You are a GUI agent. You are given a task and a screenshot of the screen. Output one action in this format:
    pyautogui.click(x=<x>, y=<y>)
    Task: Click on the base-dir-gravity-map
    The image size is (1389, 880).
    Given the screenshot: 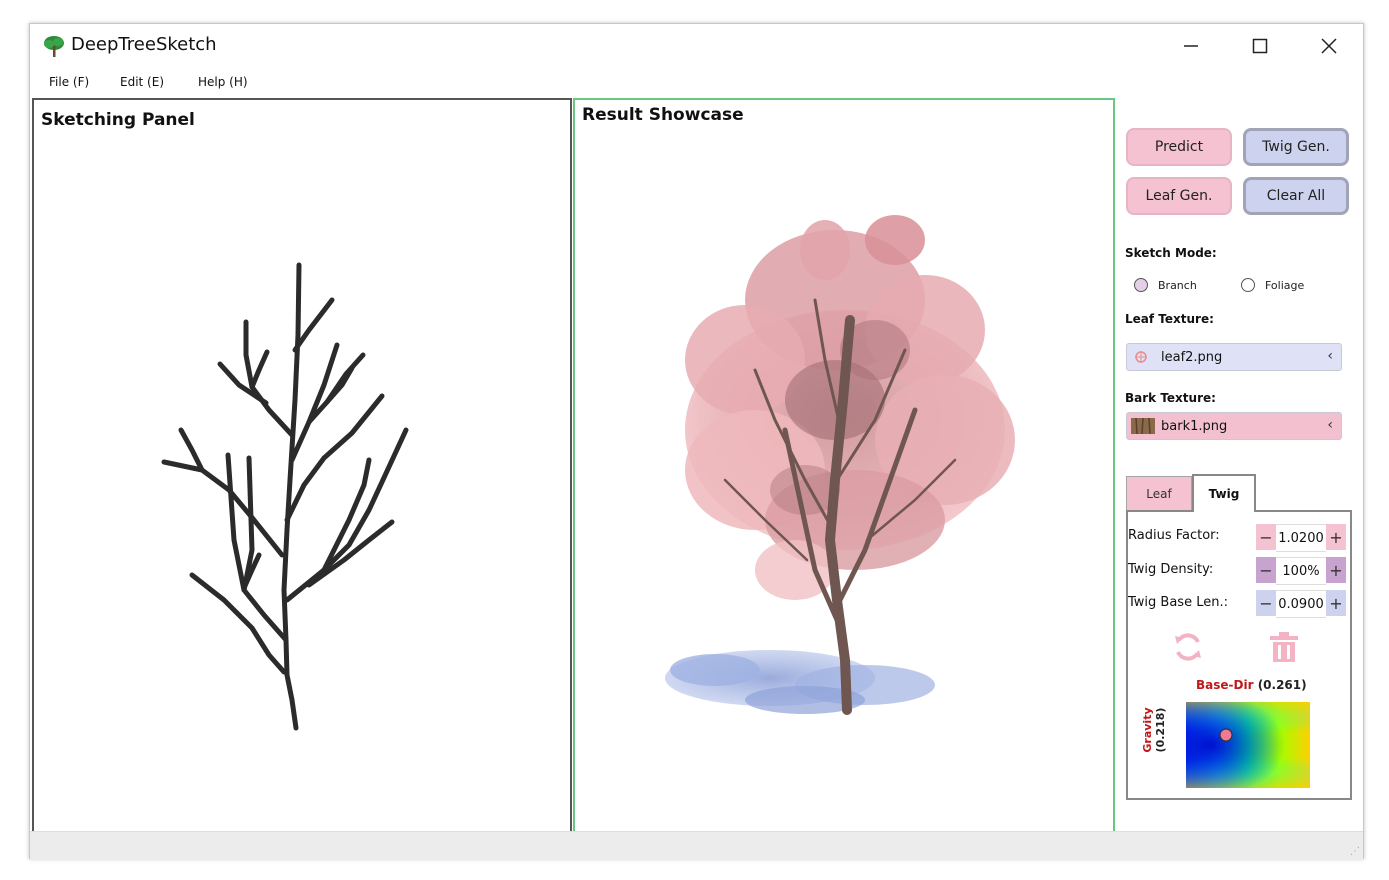 What is the action you would take?
    pyautogui.click(x=1248, y=745)
    